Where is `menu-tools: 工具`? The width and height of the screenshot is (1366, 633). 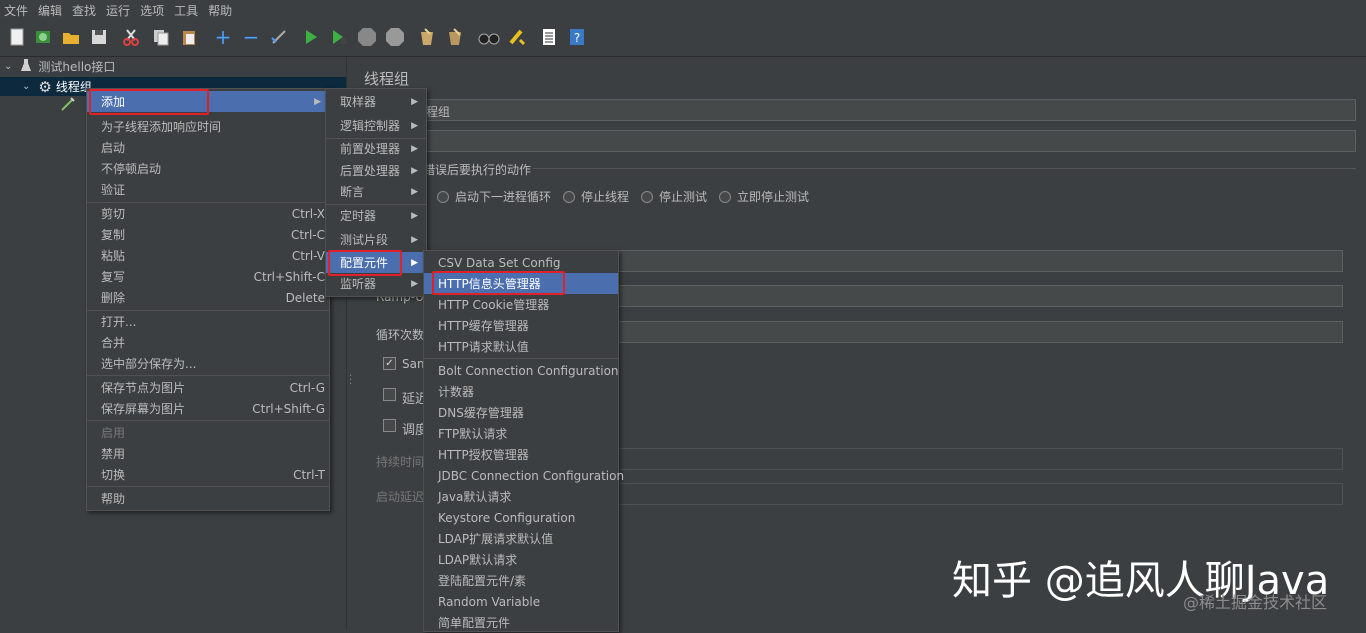
menu-tools: 工具 is located at coordinates (186, 10).